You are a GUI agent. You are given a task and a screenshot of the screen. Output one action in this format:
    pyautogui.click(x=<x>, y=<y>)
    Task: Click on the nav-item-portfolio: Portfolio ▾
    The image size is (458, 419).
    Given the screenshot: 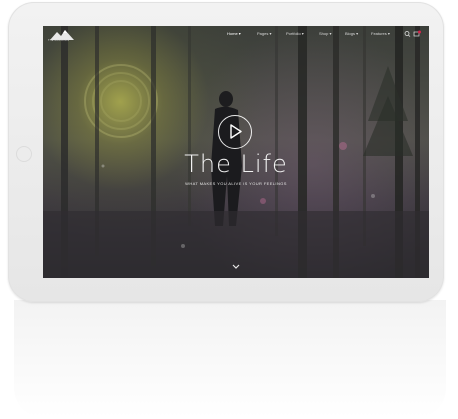 What is the action you would take?
    pyautogui.click(x=295, y=33)
    